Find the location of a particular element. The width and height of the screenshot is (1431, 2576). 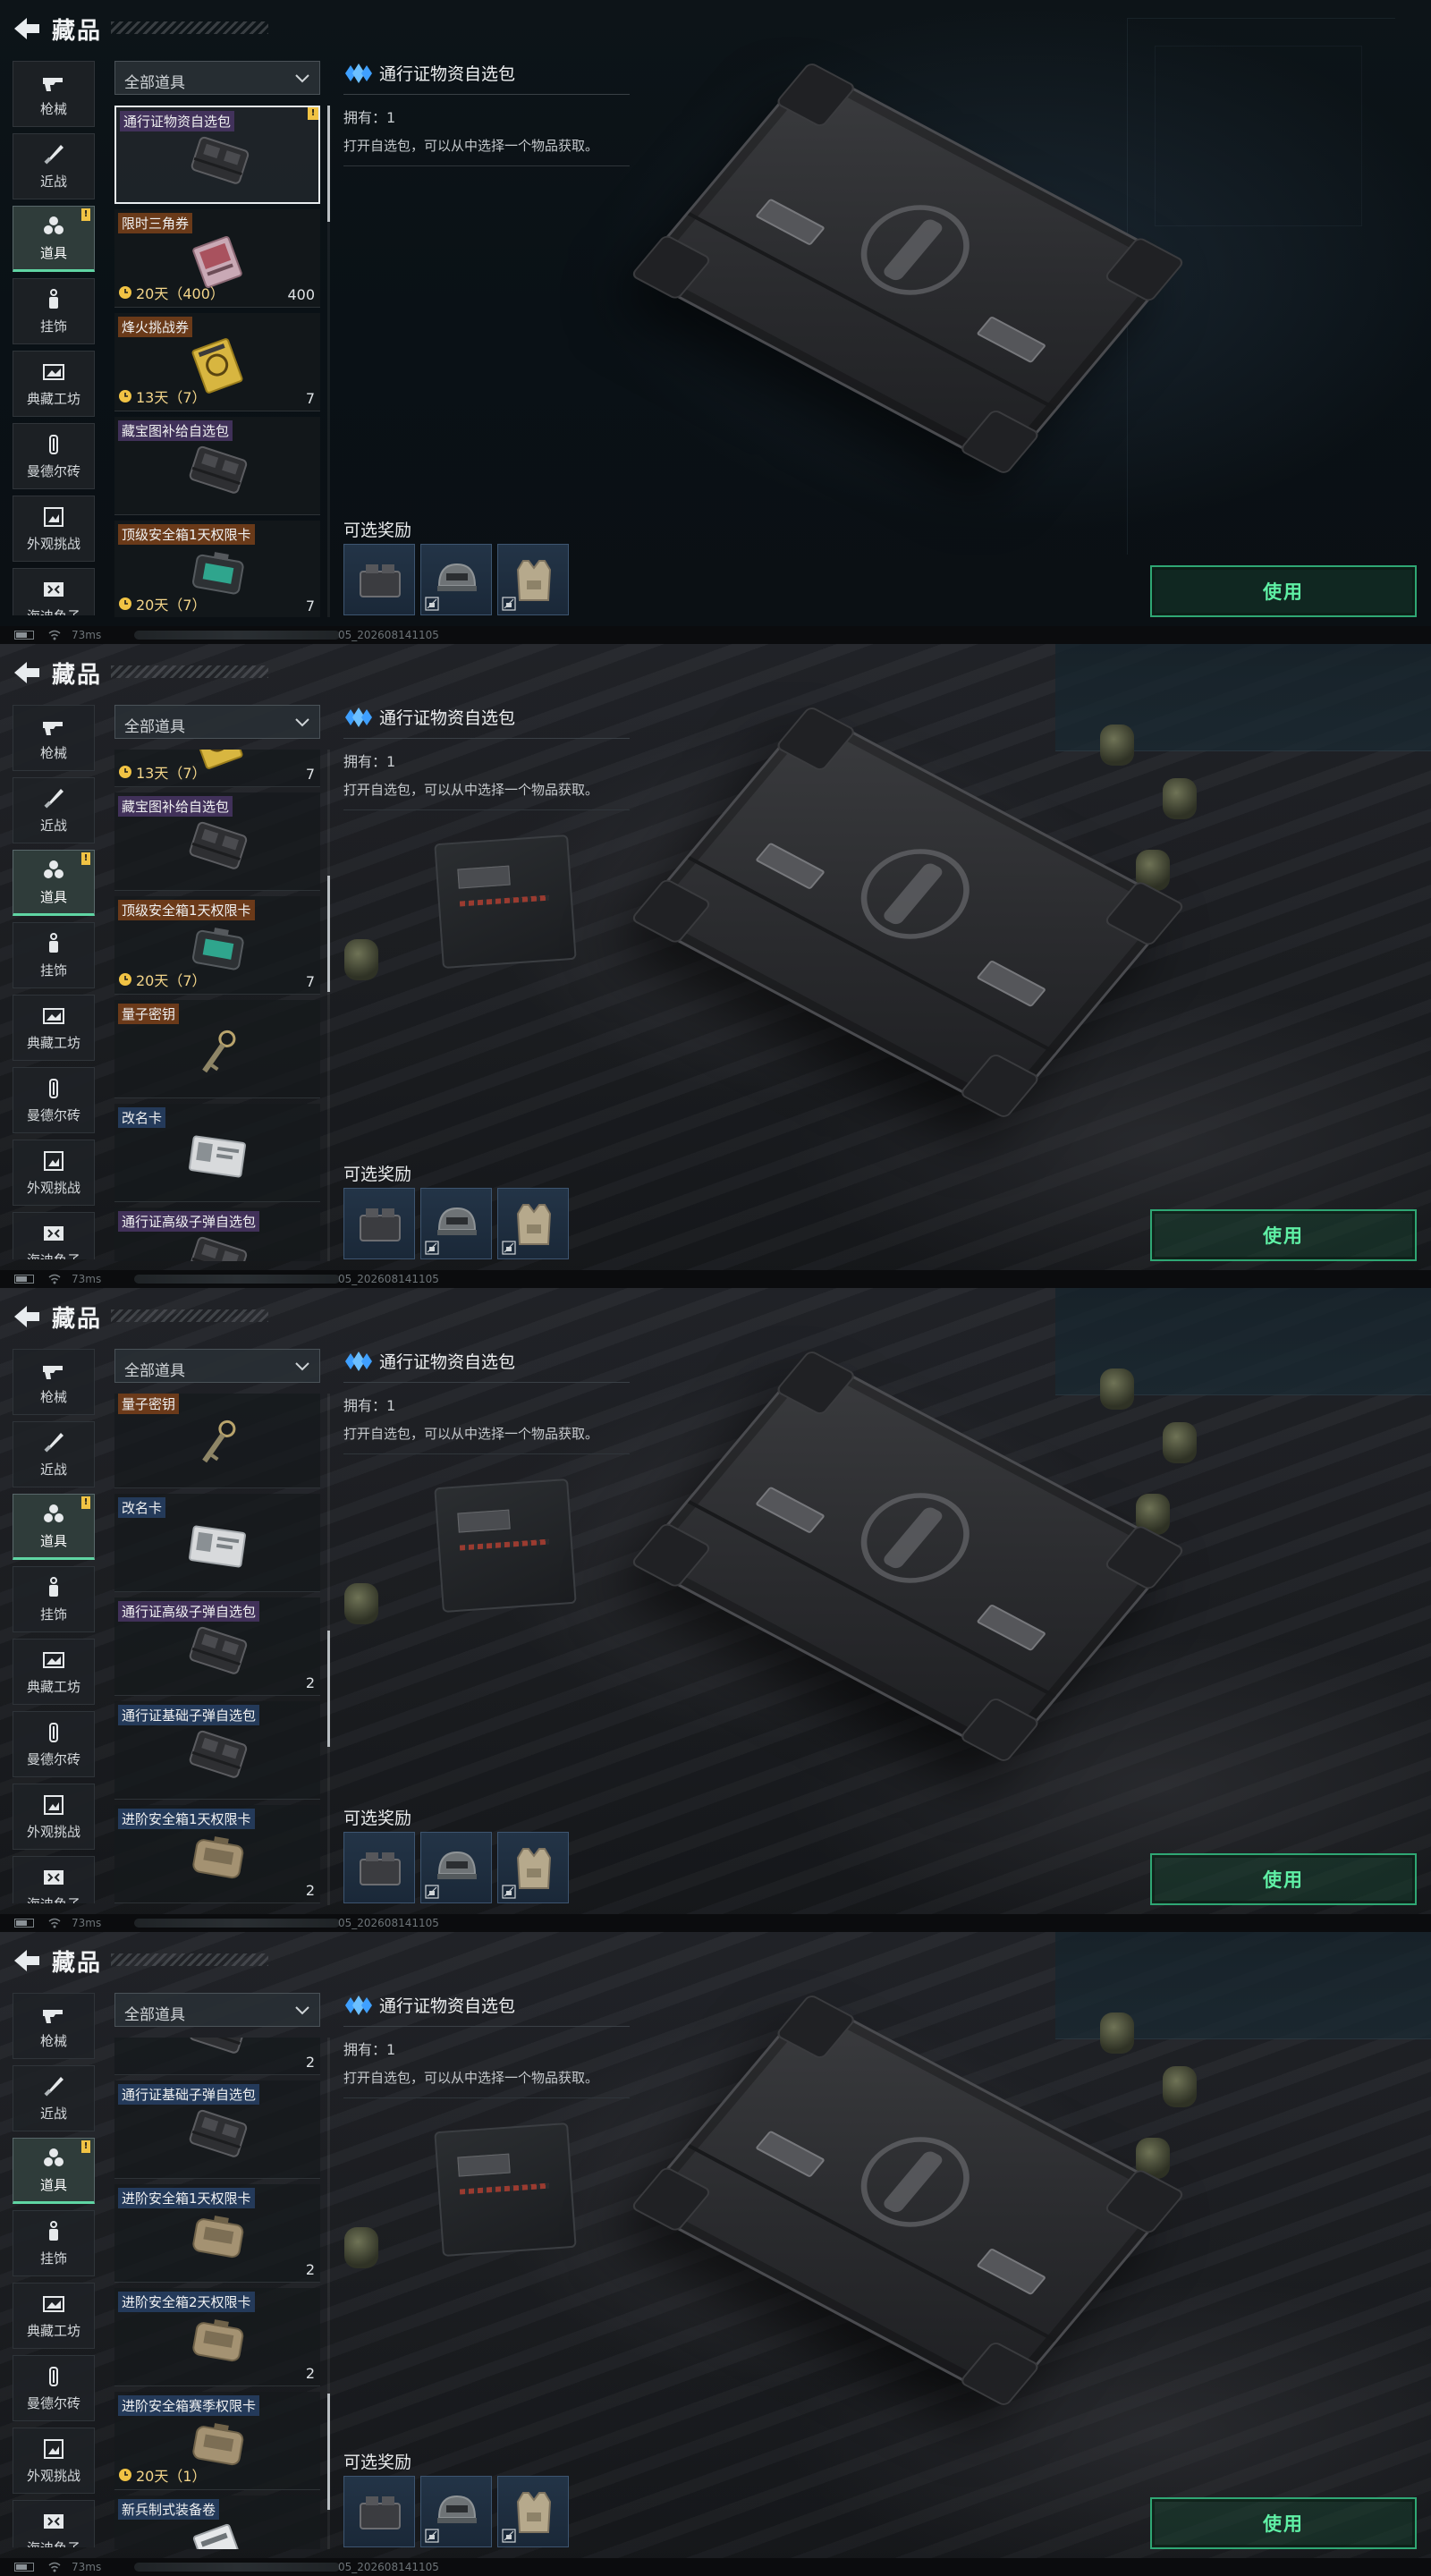

chevron-down-icon is located at coordinates (302, 722).